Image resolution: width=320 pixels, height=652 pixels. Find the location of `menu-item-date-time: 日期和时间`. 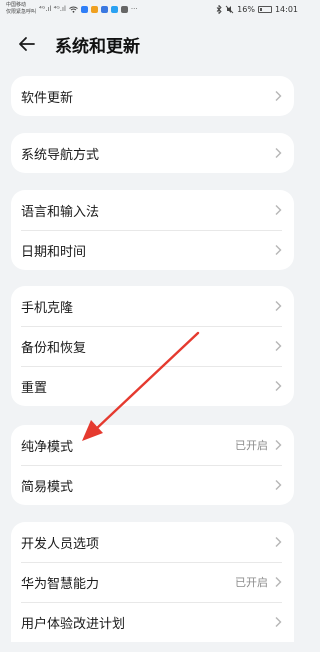

menu-item-date-time: 日期和时间 is located at coordinates (152, 250).